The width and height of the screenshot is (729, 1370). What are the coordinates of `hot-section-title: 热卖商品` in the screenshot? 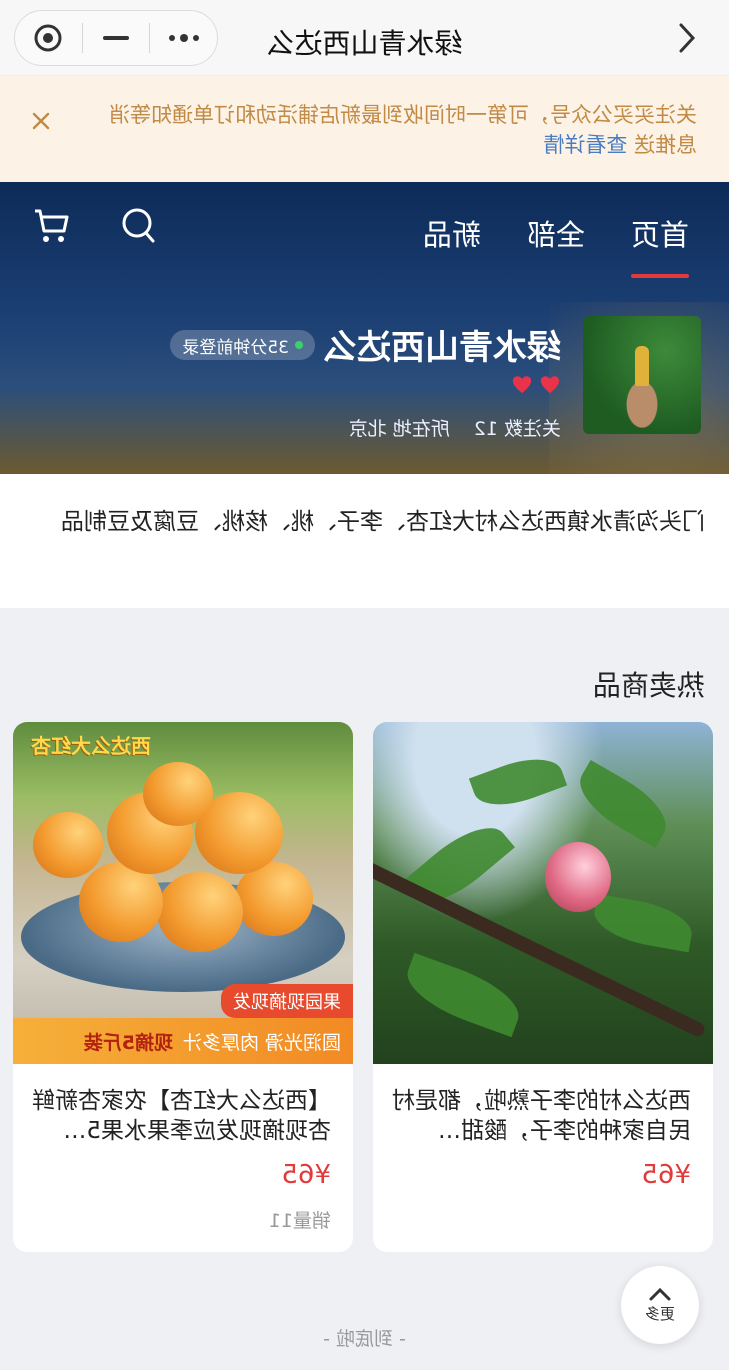 It's located at (648, 685).